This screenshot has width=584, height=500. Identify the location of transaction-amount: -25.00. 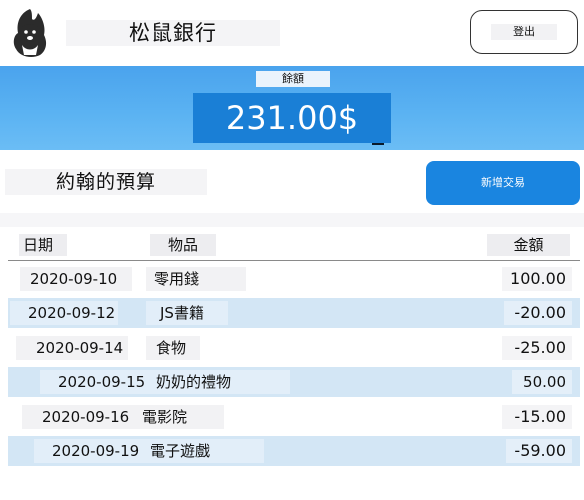
(537, 348).